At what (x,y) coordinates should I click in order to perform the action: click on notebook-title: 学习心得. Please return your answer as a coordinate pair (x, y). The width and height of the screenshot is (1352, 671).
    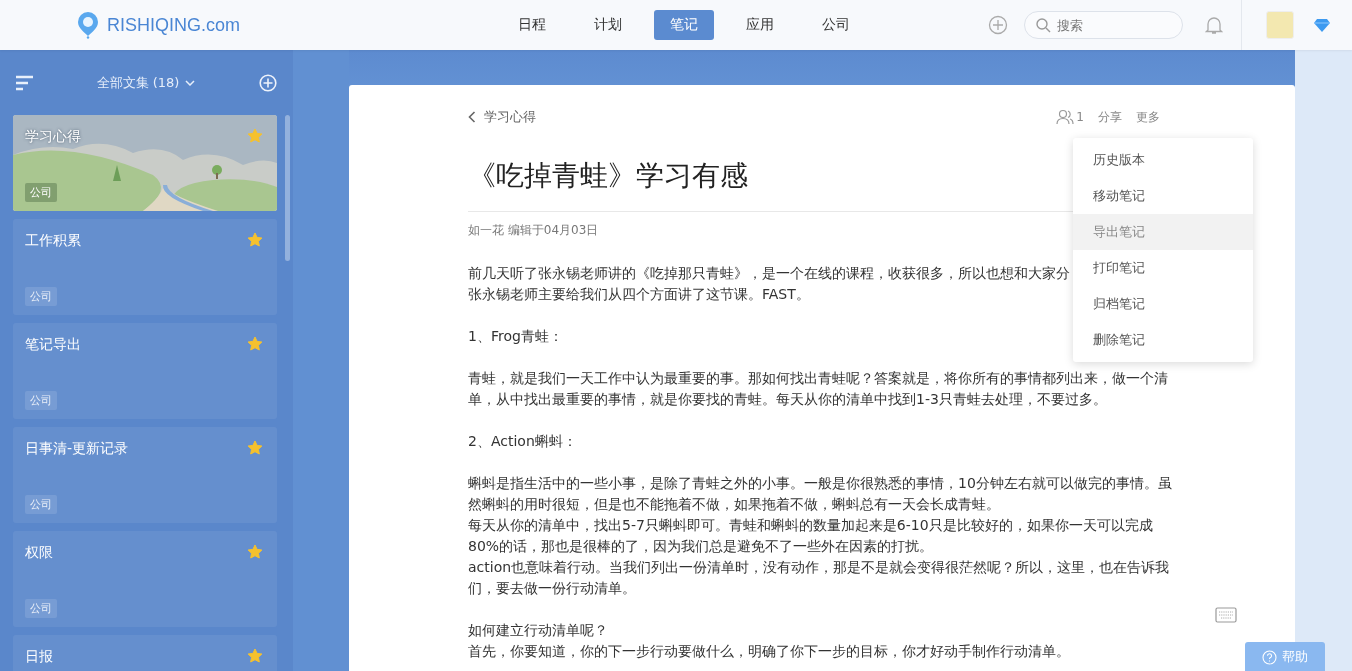
    Looking at the image, I should click on (53, 137).